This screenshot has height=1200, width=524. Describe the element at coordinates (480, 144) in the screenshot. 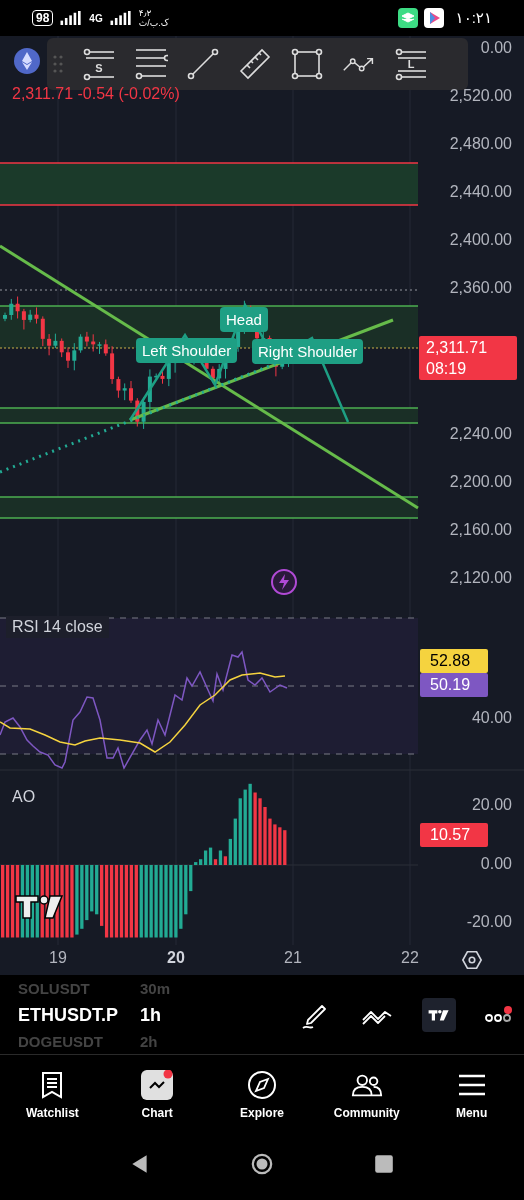

I see `price-axis-label: 2,480.00` at that location.